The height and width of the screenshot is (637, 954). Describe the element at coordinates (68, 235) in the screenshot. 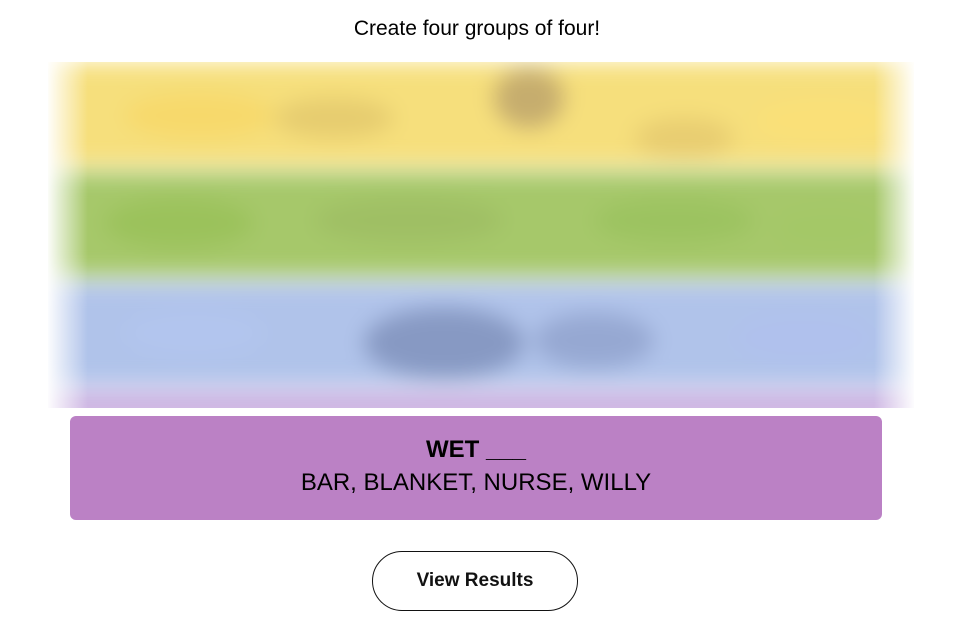

I see `board-left-fade` at that location.